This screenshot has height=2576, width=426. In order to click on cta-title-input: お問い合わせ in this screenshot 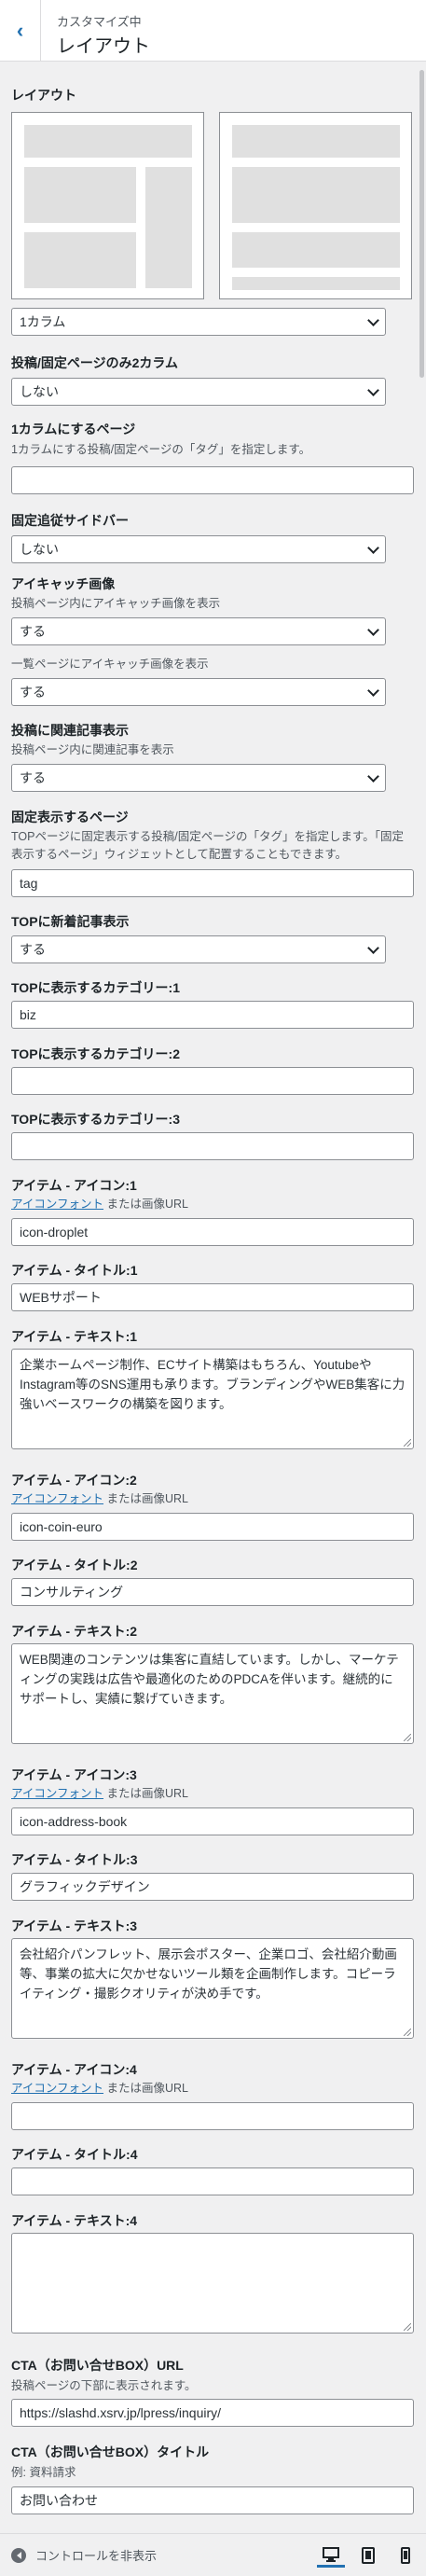, I will do `click(212, 2500)`.